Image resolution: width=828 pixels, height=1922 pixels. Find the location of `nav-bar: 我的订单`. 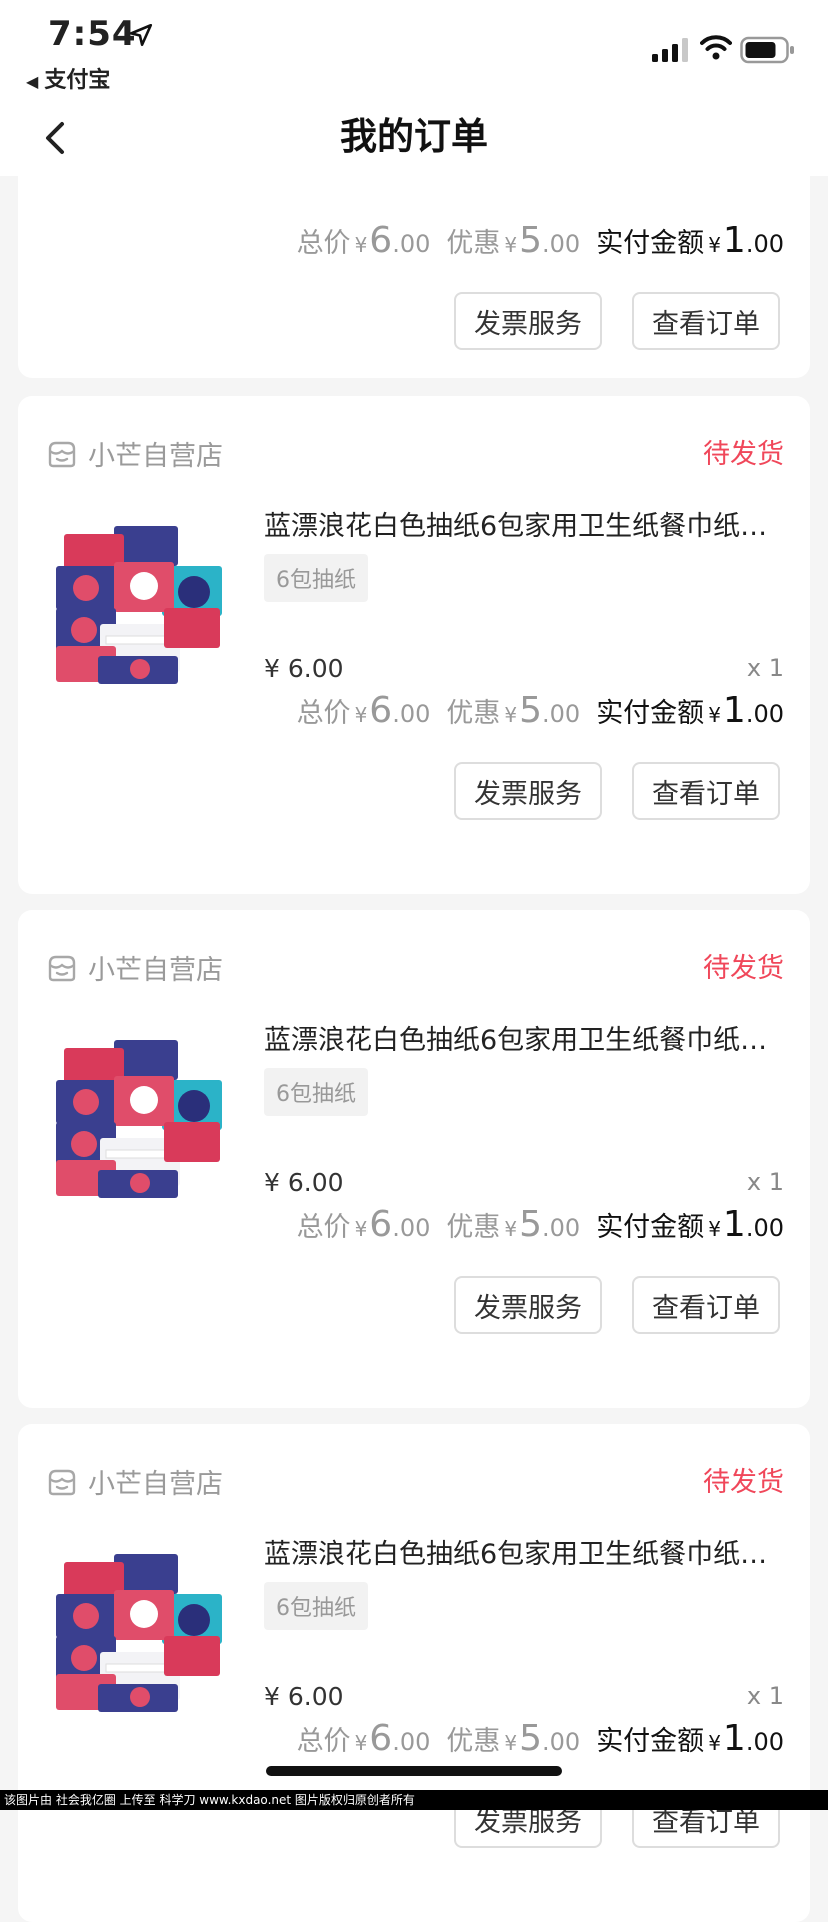

nav-bar: 我的订单 is located at coordinates (414, 138).